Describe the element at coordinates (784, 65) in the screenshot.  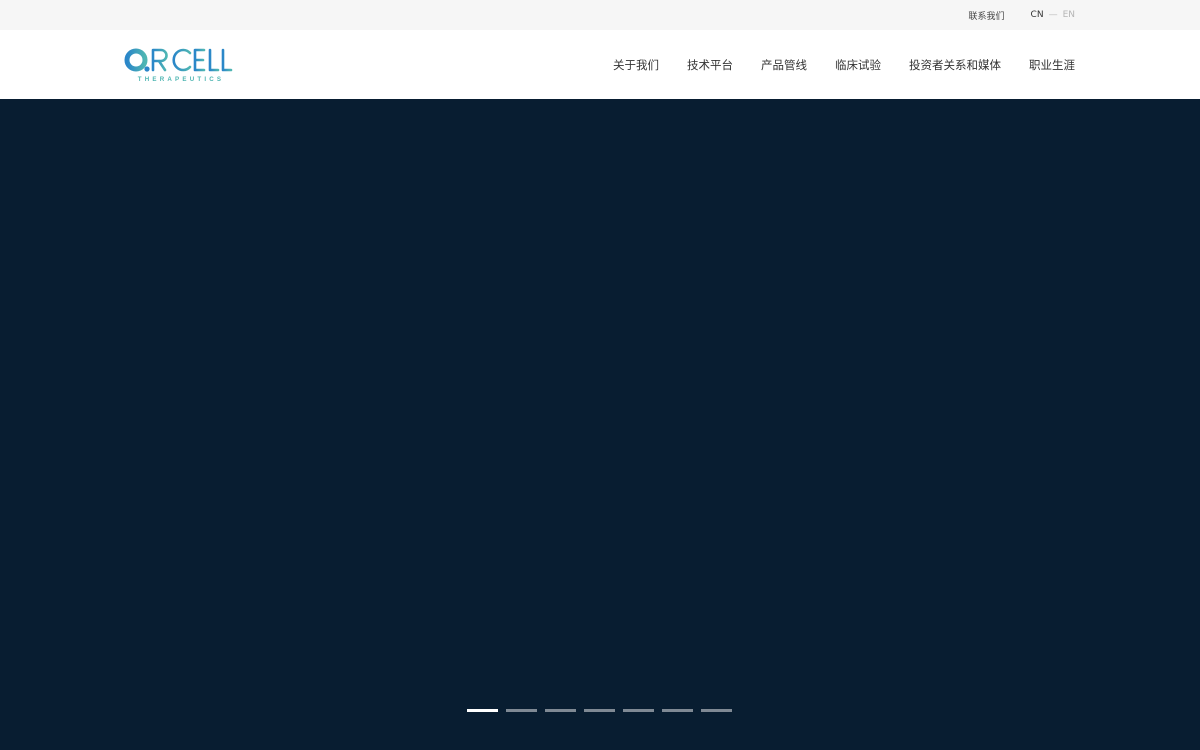
I see `nav-item-pipeline: 产品管线` at that location.